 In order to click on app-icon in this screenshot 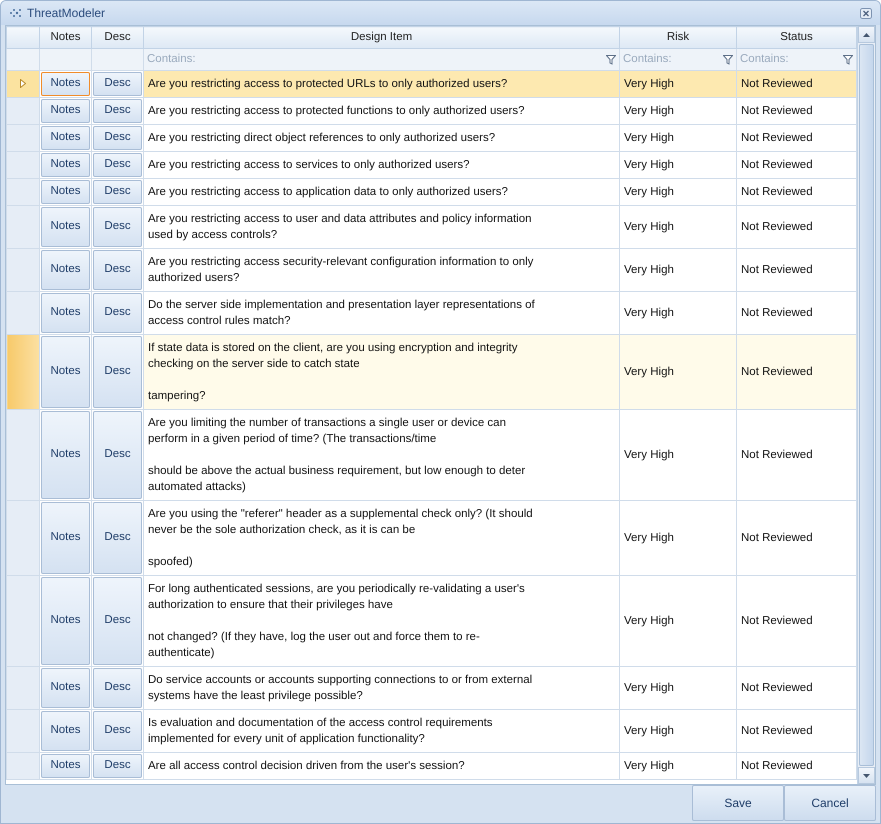, I will do `click(16, 13)`.